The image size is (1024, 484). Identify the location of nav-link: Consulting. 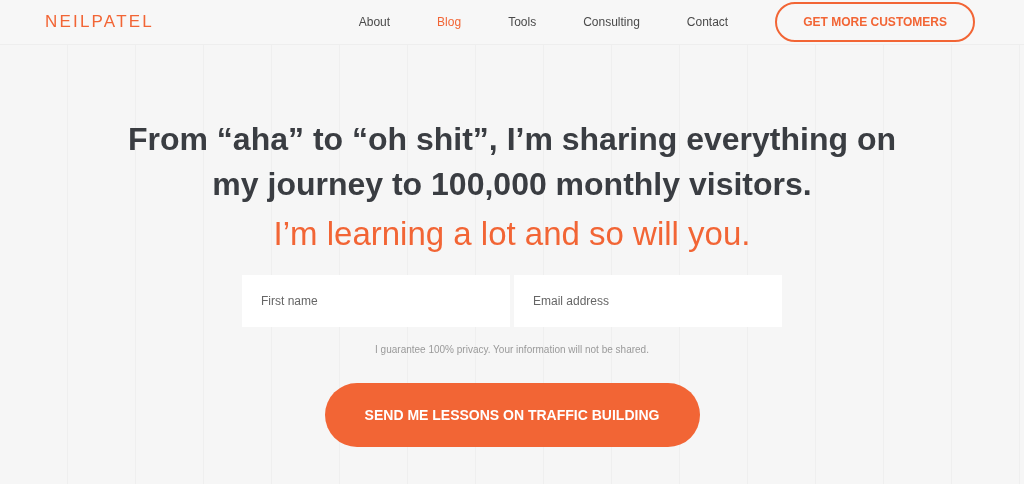
(611, 22).